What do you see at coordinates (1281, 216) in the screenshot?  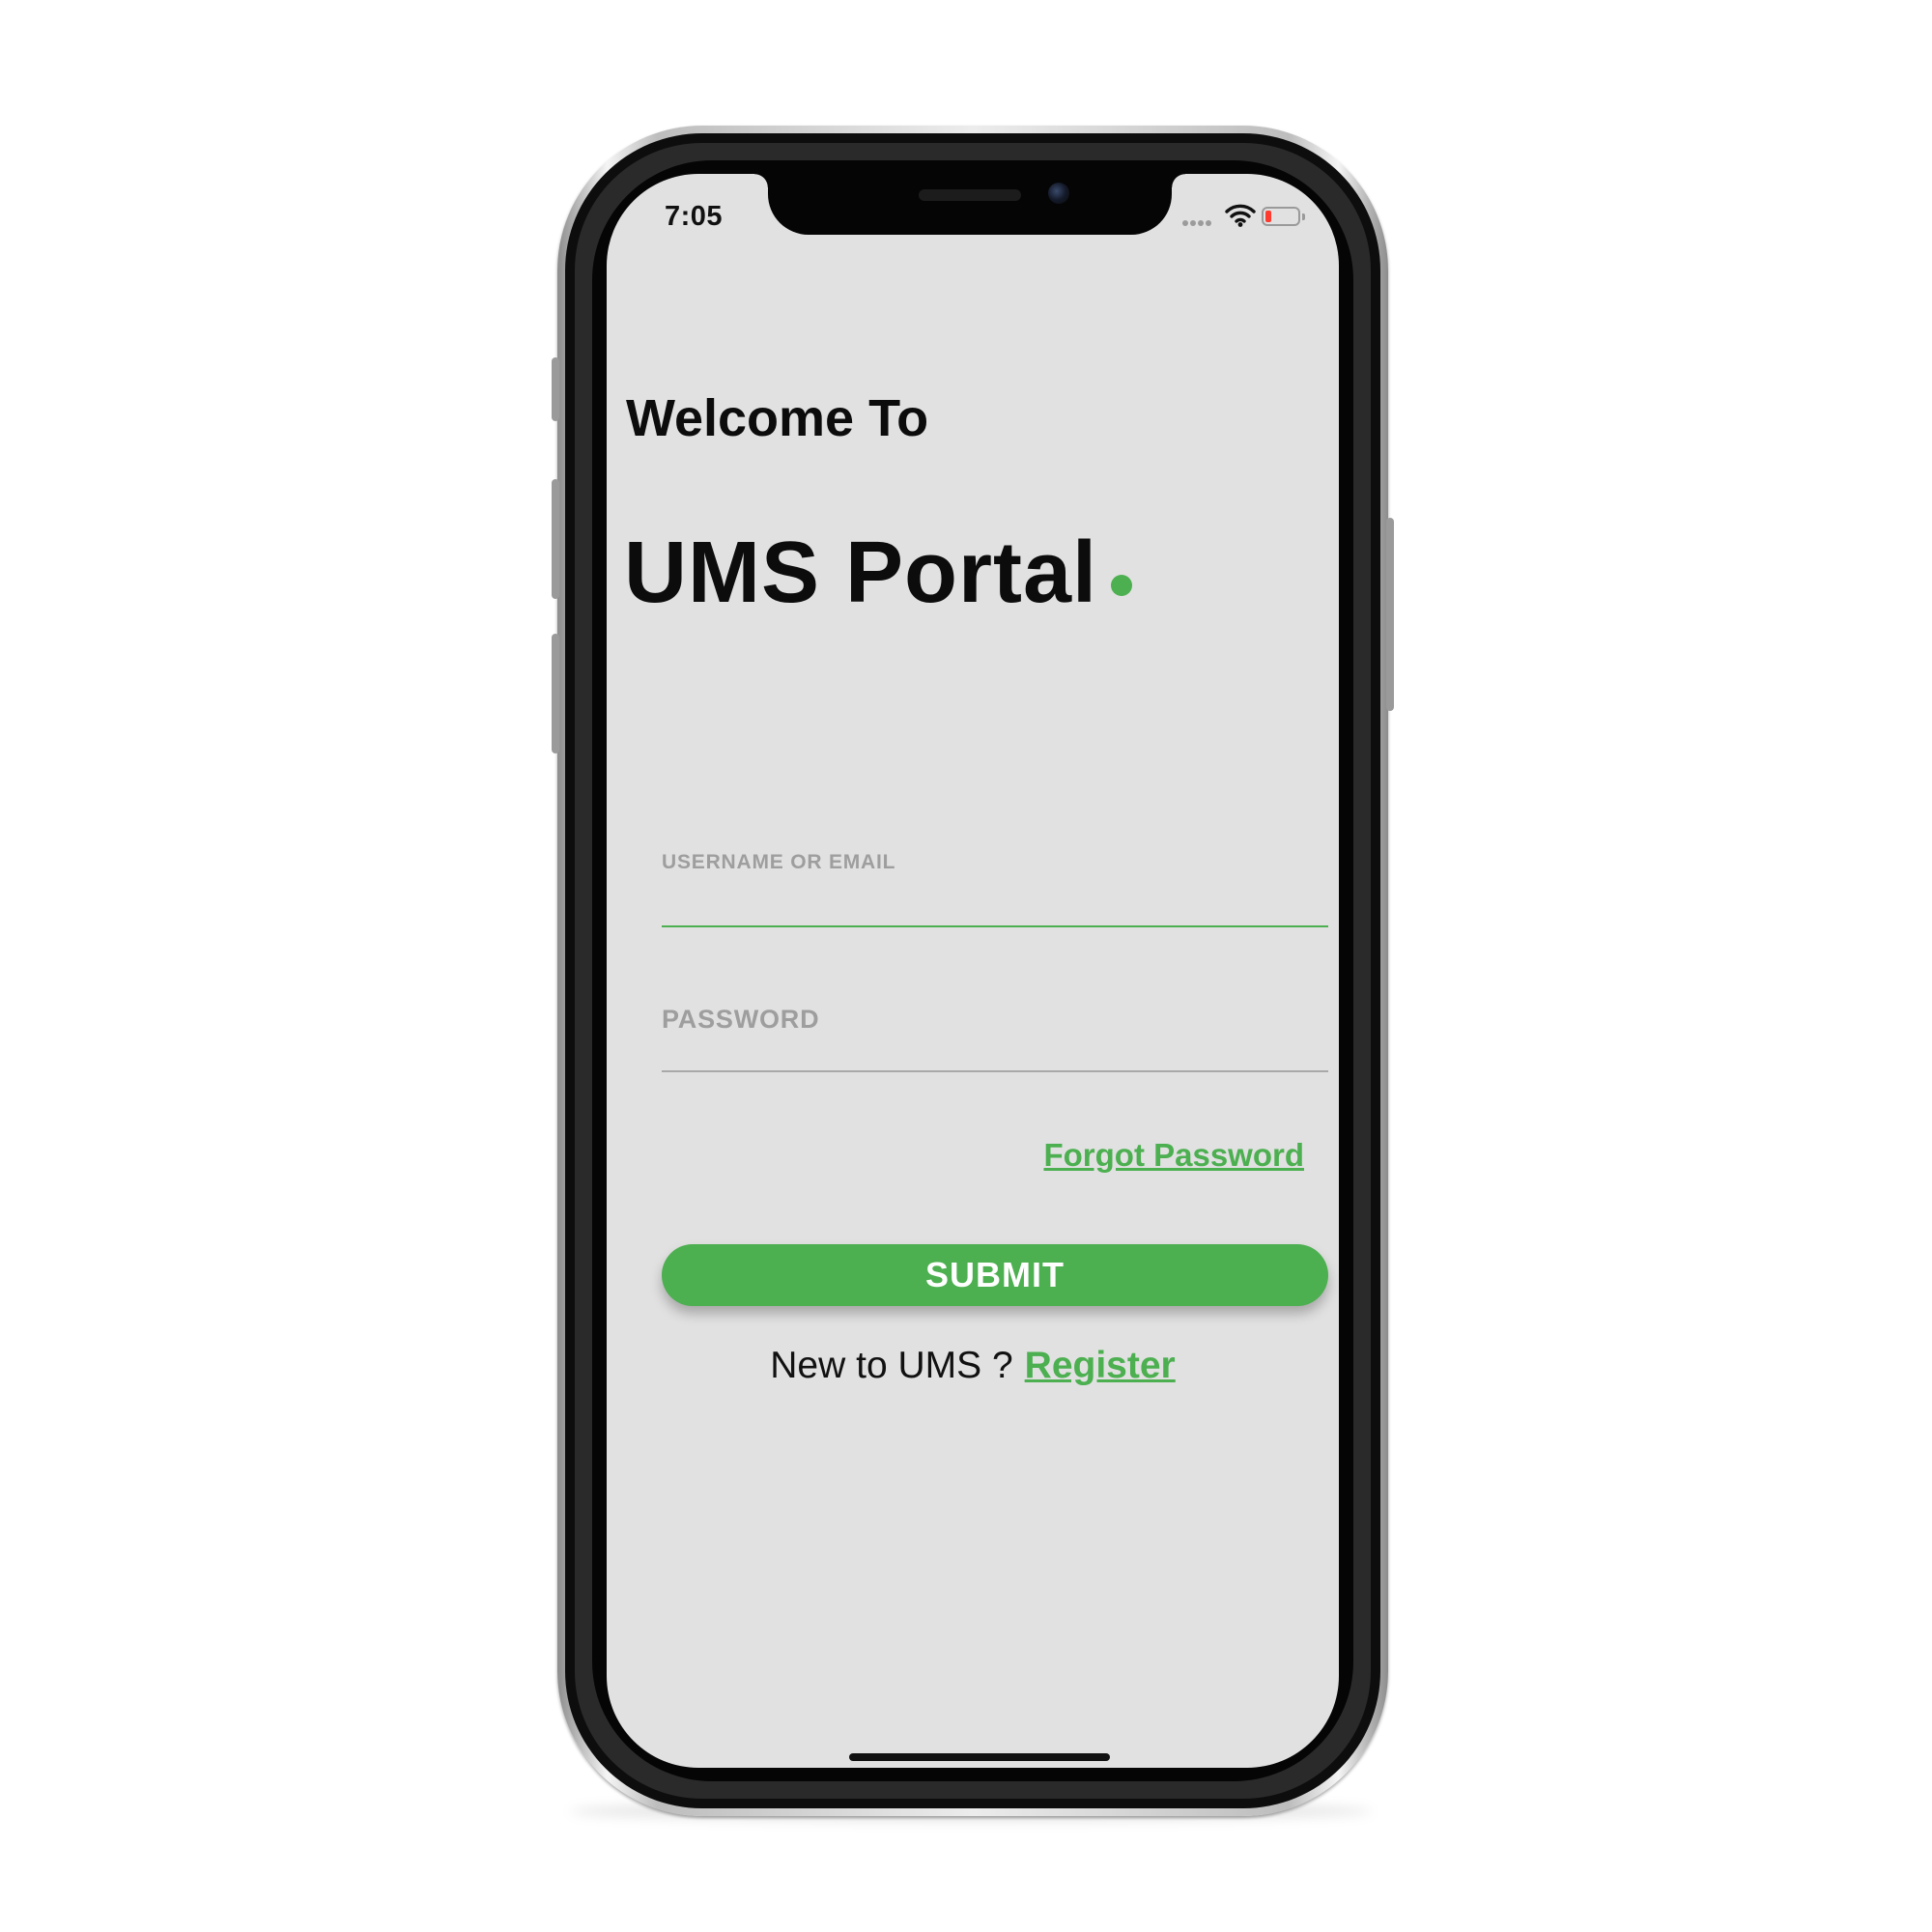 I see `battery-low-icon` at bounding box center [1281, 216].